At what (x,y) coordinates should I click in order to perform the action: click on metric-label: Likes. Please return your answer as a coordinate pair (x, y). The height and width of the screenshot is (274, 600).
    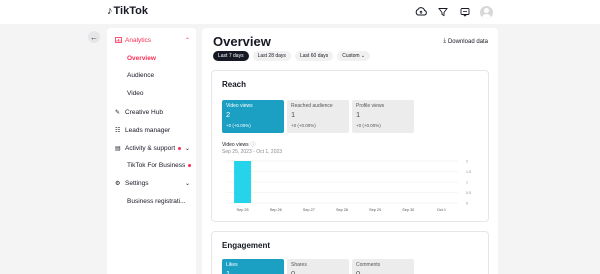
    Looking at the image, I should click on (232, 265).